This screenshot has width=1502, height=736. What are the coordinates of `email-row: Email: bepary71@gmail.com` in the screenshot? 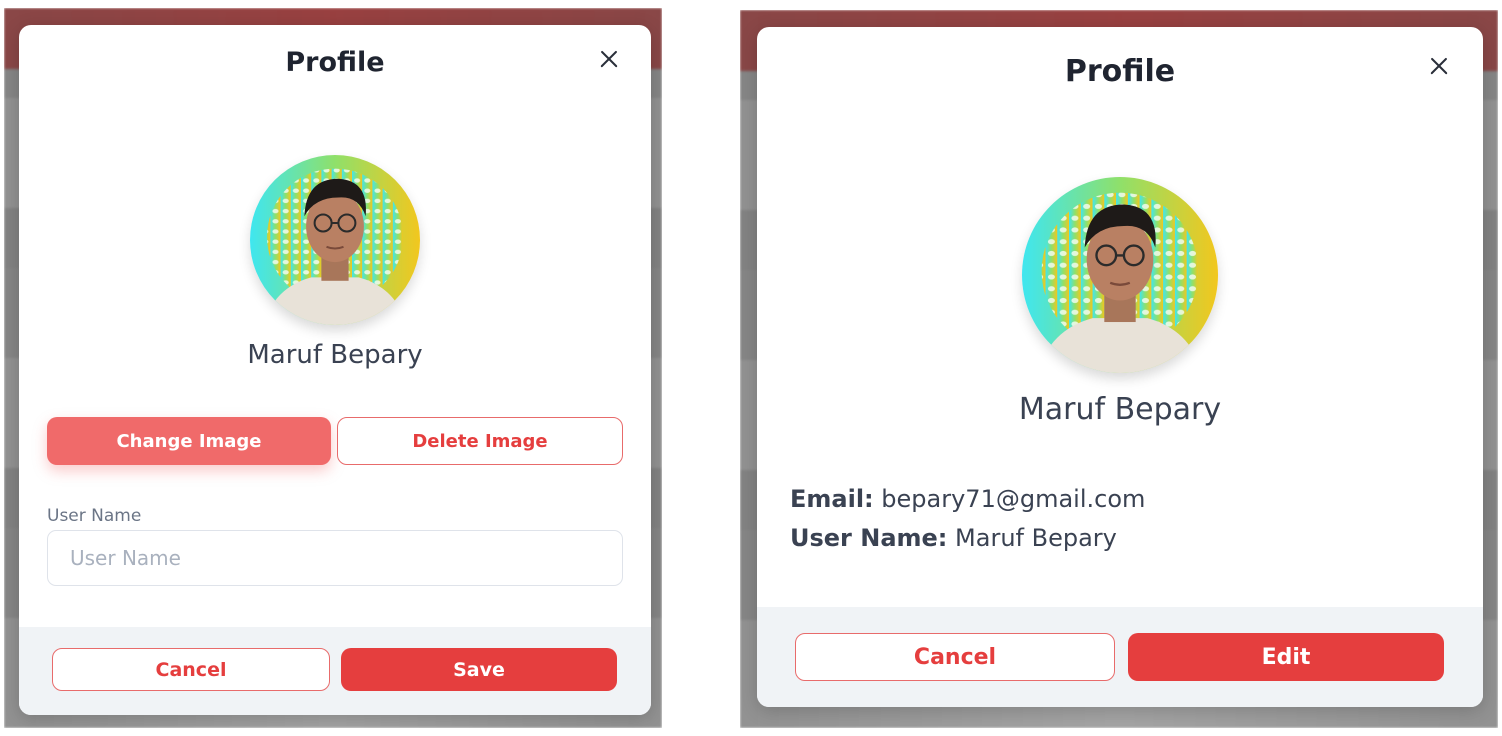 It's located at (967, 499).